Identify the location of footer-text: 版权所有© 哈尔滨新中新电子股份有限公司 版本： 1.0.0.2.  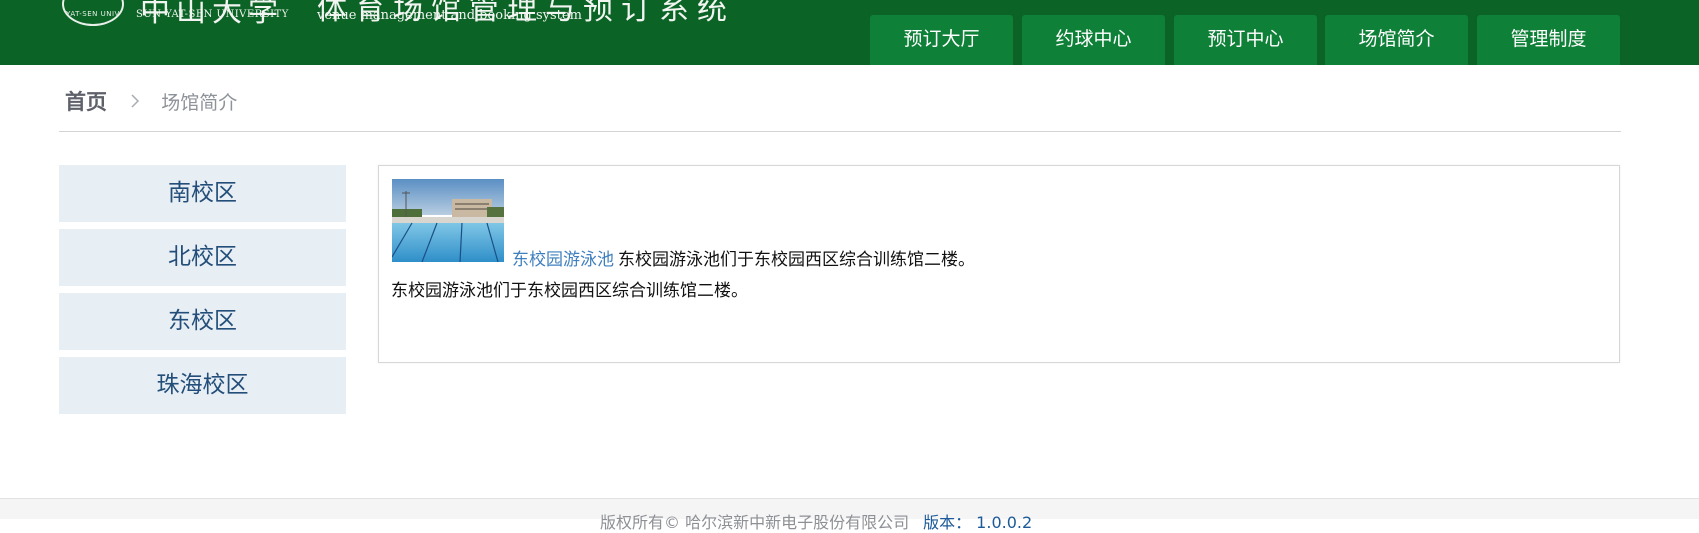
(816, 521).